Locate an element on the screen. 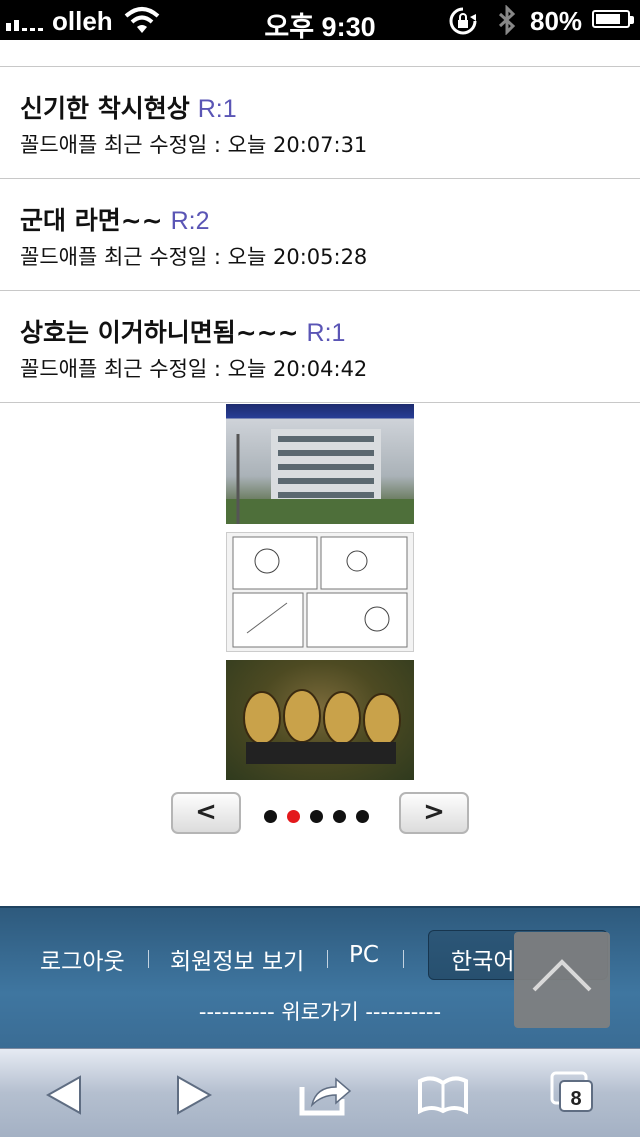 The image size is (640, 1137). post-meta: 꼴드애플 최근 수정일 : 오늘 20:05:28 is located at coordinates (194, 257).